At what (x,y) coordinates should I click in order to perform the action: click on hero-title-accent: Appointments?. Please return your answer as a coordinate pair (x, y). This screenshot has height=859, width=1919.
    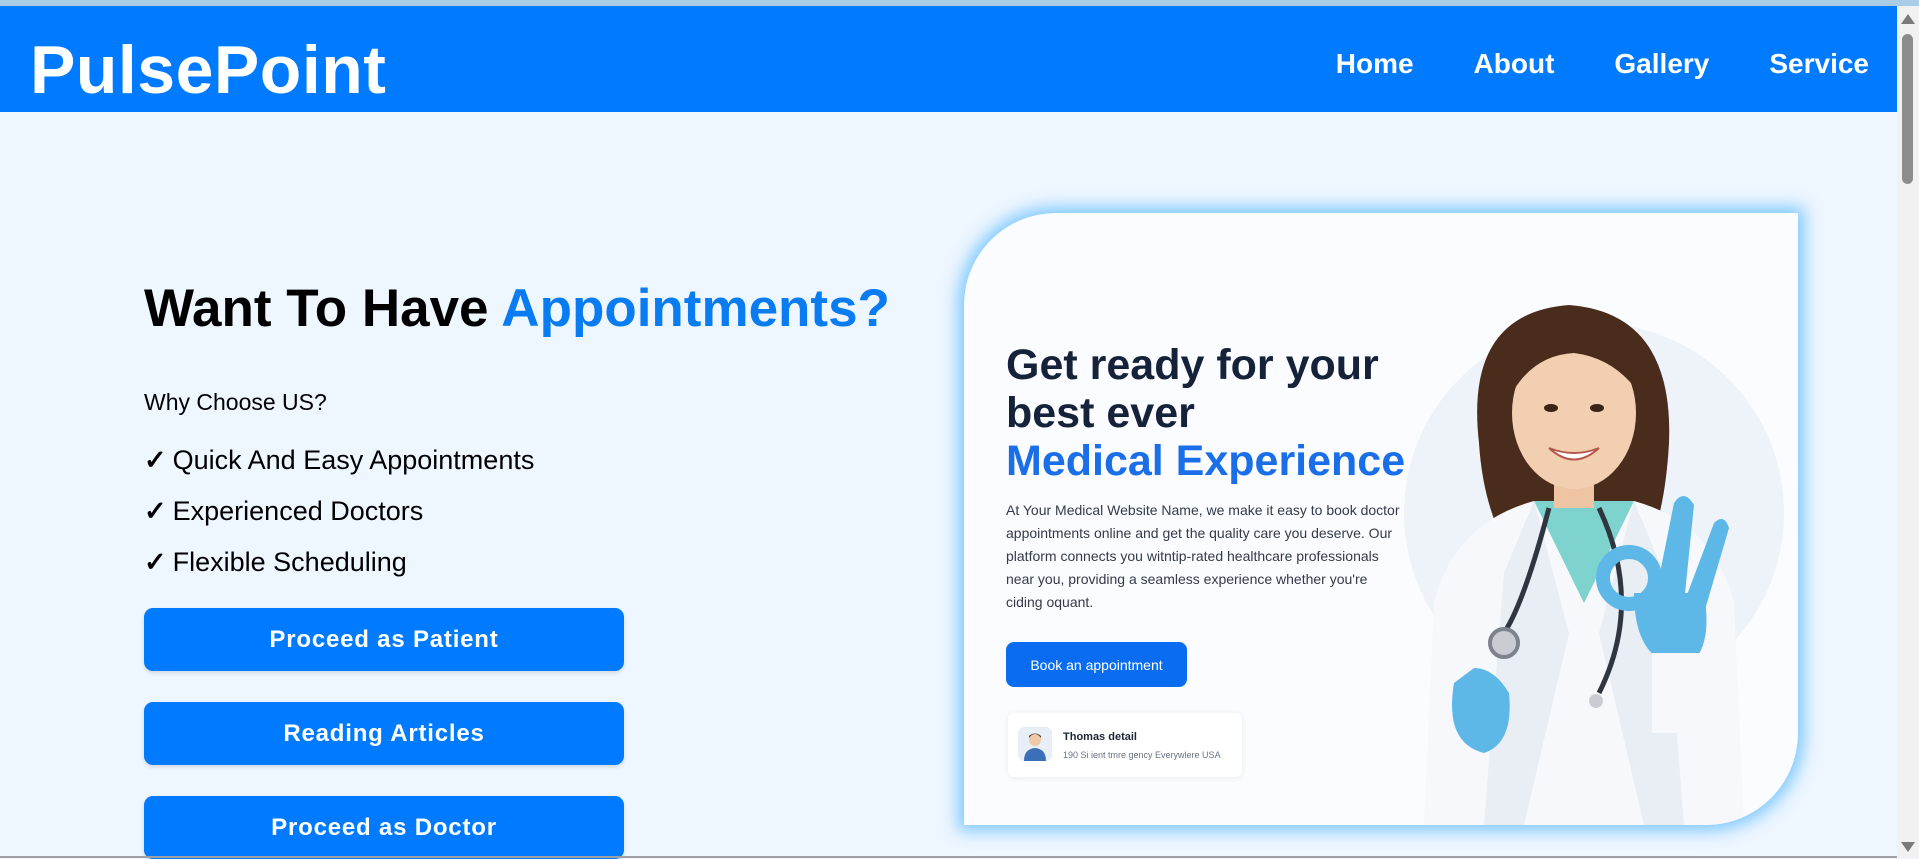
    Looking at the image, I should click on (695, 308).